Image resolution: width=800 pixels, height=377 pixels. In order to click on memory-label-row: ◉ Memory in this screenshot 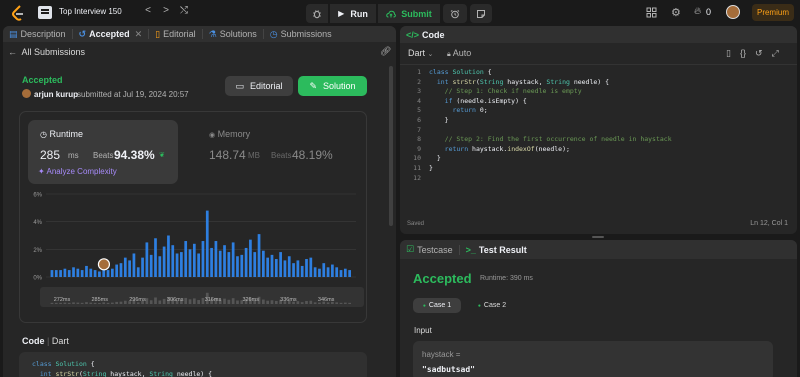, I will do `click(229, 134)`.